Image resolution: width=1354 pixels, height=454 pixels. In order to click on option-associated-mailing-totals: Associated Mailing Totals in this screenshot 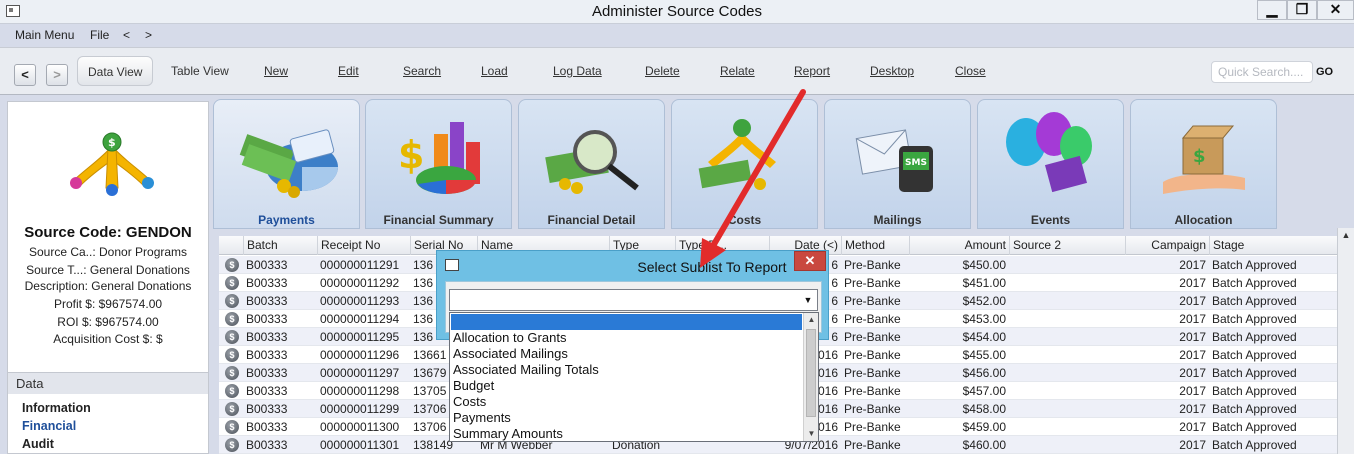, I will do `click(526, 369)`.